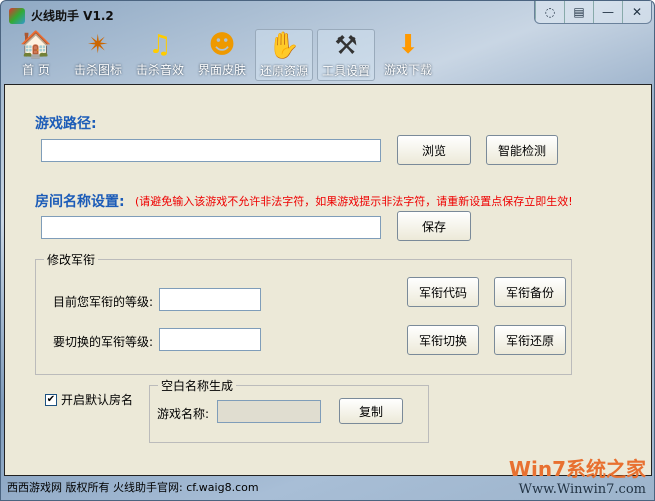  Describe the element at coordinates (434, 150) in the screenshot. I see `browse-button: 浏览` at that location.